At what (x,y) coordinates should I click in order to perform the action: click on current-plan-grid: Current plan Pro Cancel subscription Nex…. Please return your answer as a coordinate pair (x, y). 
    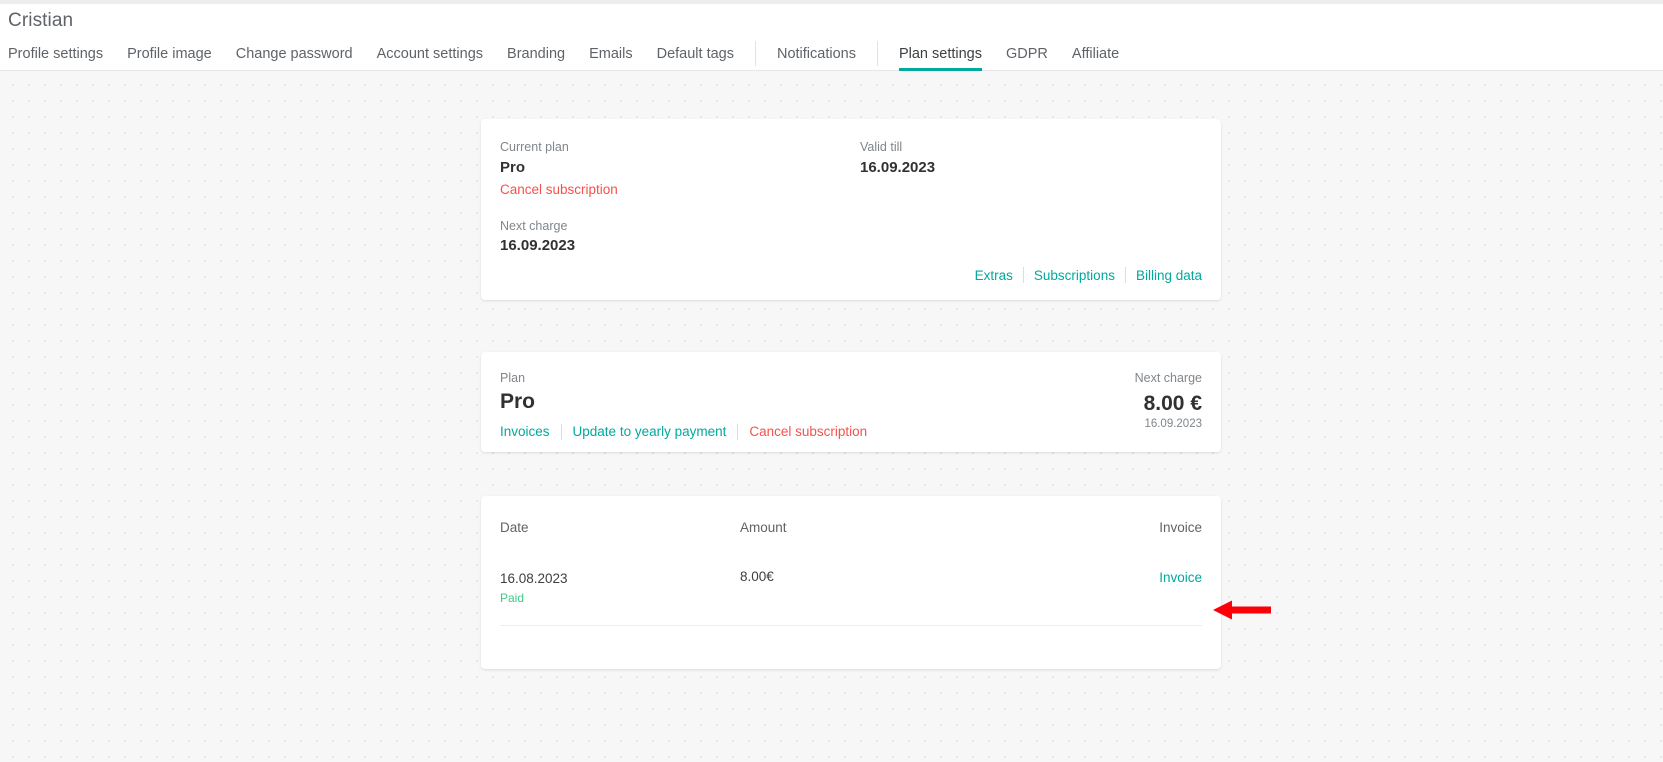
    Looking at the image, I should click on (850, 198).